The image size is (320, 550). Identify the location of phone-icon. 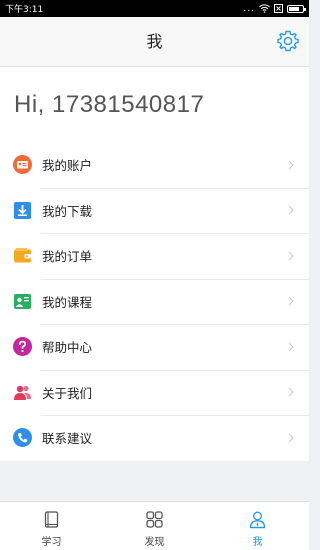
(22, 438).